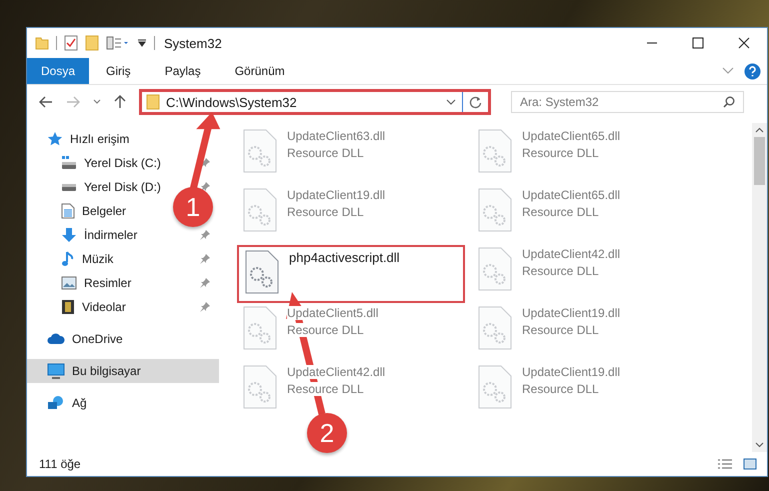 The image size is (769, 491). What do you see at coordinates (55, 139) in the screenshot?
I see `star-icon` at bounding box center [55, 139].